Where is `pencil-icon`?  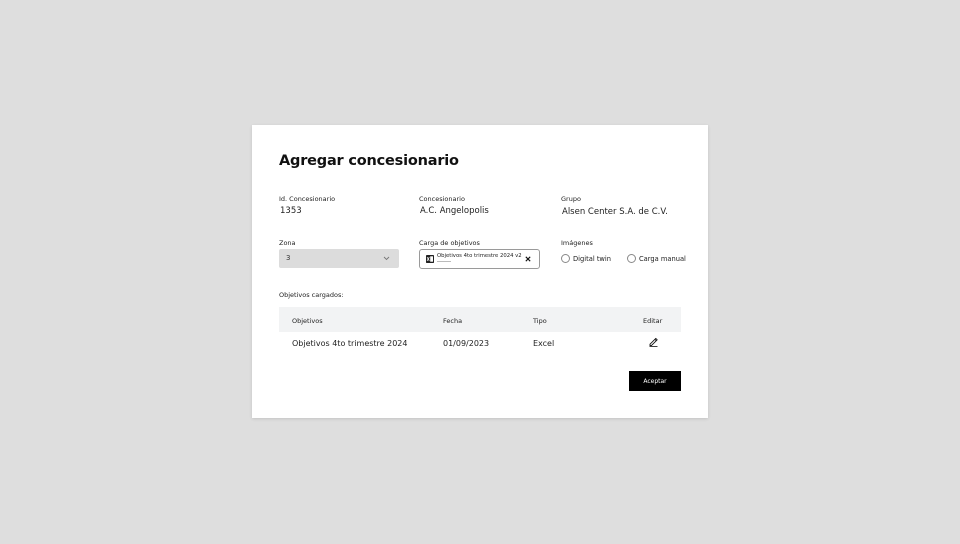 pencil-icon is located at coordinates (653, 341).